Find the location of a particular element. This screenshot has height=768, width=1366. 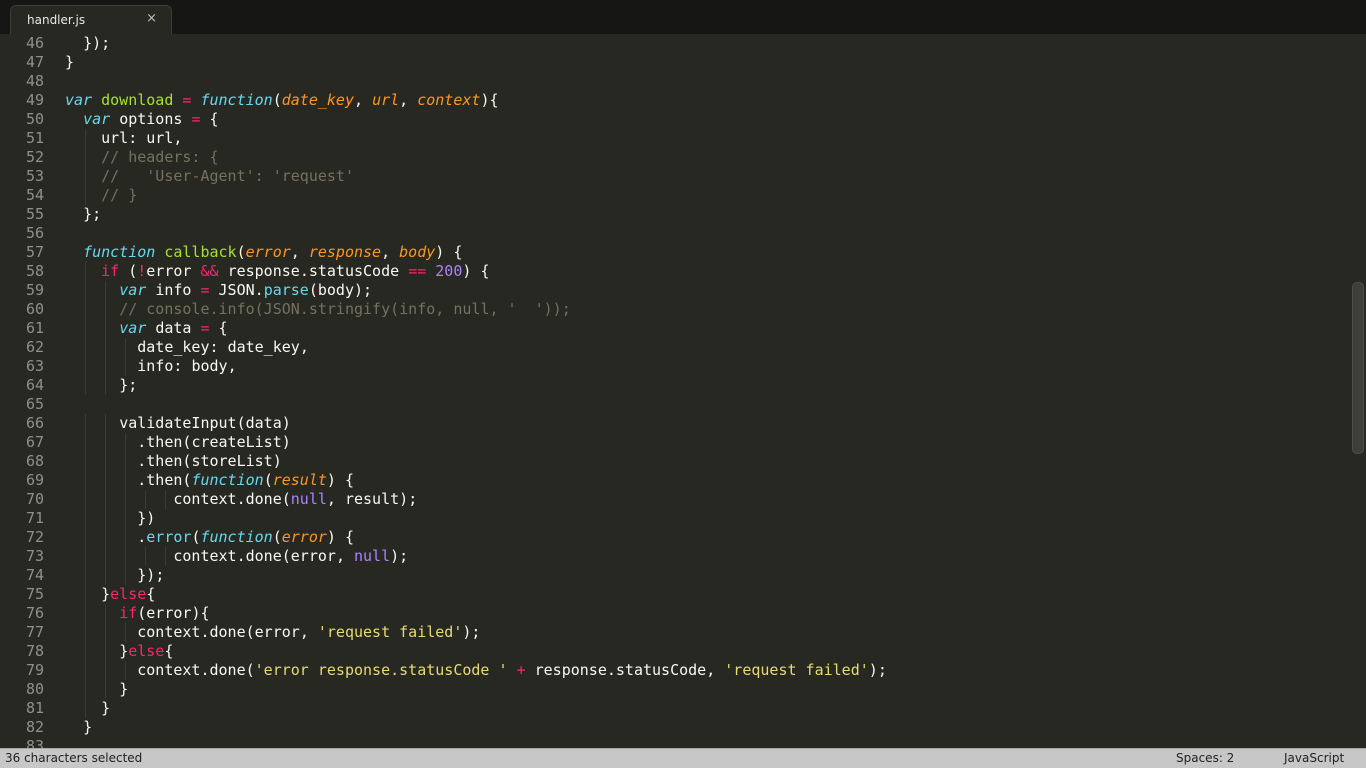

indentation-setting: Spaces: 2 is located at coordinates (1205, 758).